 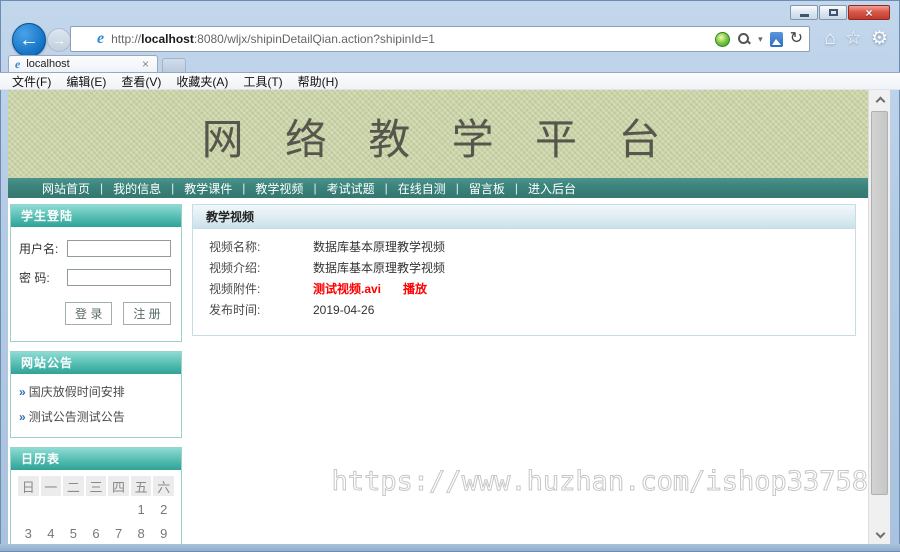 What do you see at coordinates (163, 486) in the screenshot?
I see `cal-day-header: 六` at bounding box center [163, 486].